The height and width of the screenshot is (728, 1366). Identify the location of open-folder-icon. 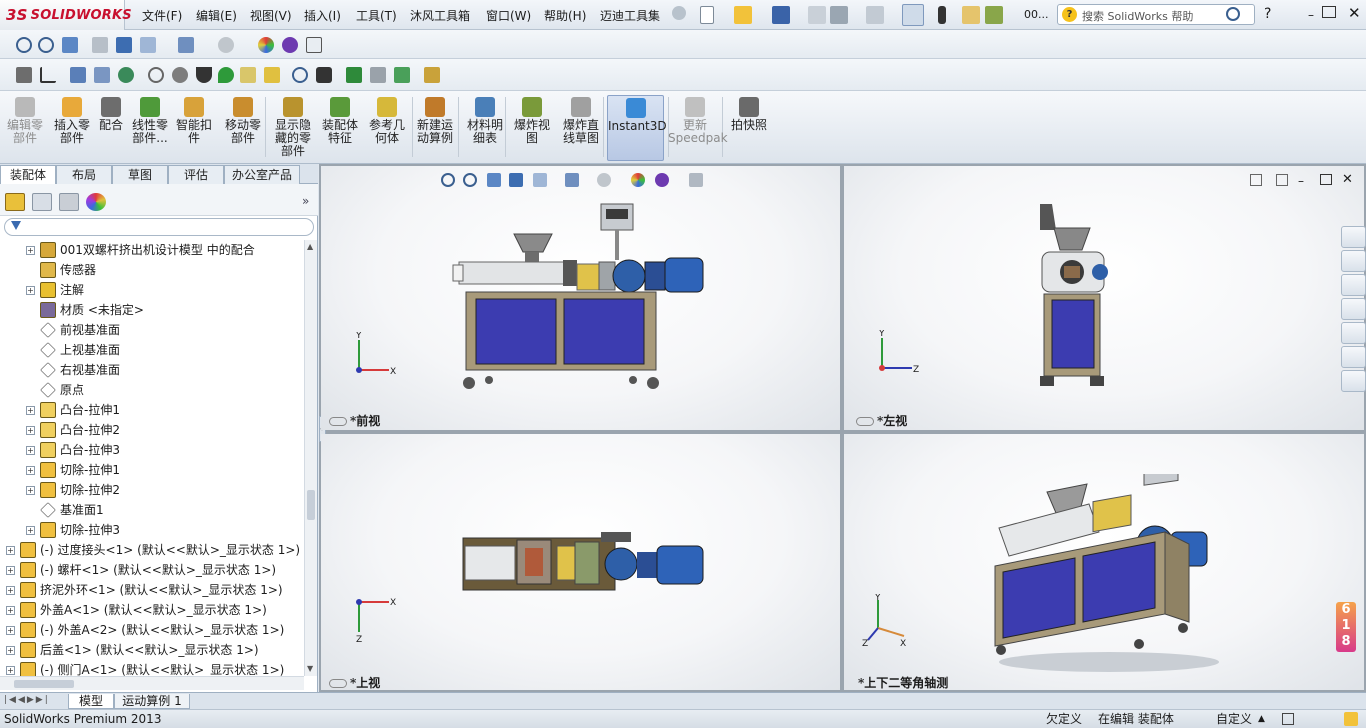
(743, 15).